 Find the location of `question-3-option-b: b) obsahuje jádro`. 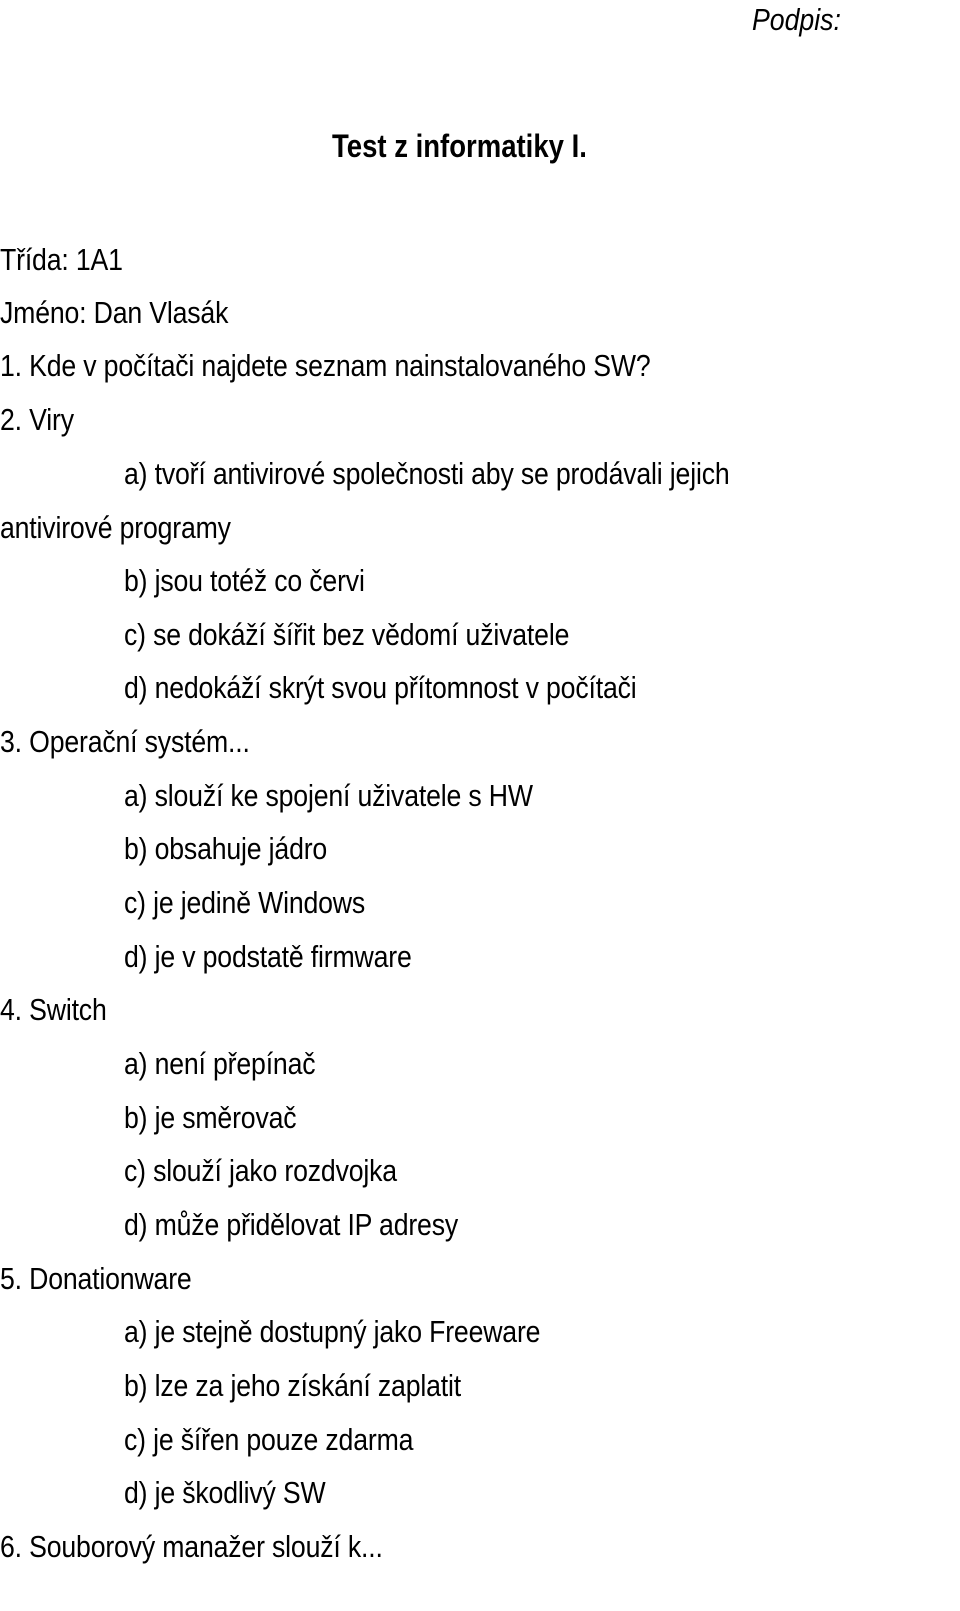

question-3-option-b: b) obsahuje jádro is located at coordinates (226, 848).